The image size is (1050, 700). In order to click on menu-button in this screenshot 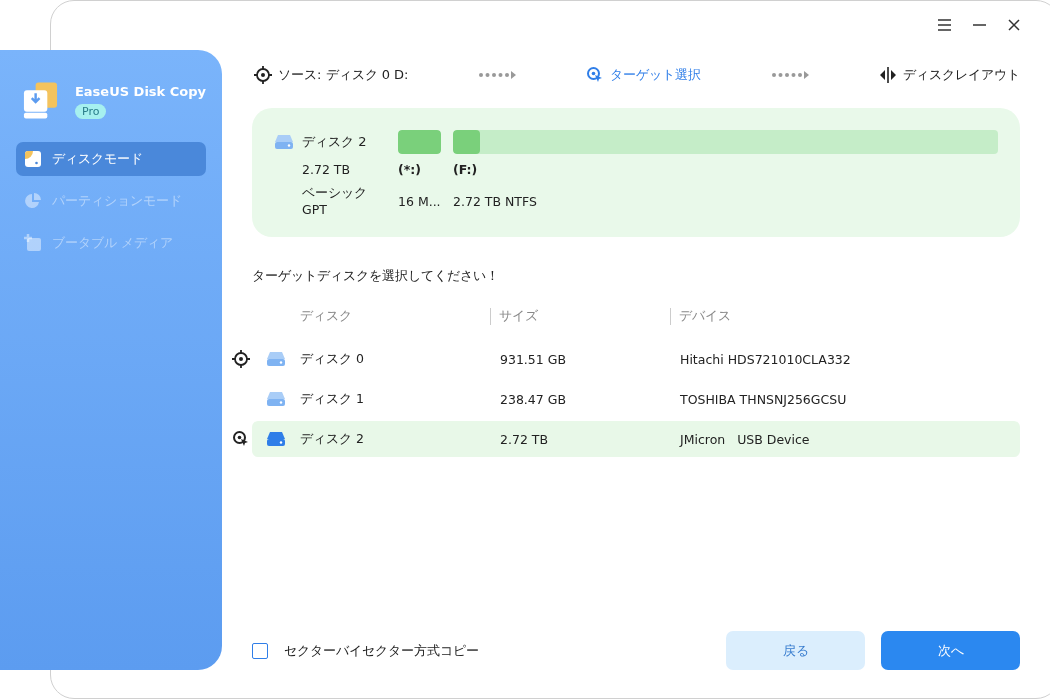, I will do `click(944, 25)`.